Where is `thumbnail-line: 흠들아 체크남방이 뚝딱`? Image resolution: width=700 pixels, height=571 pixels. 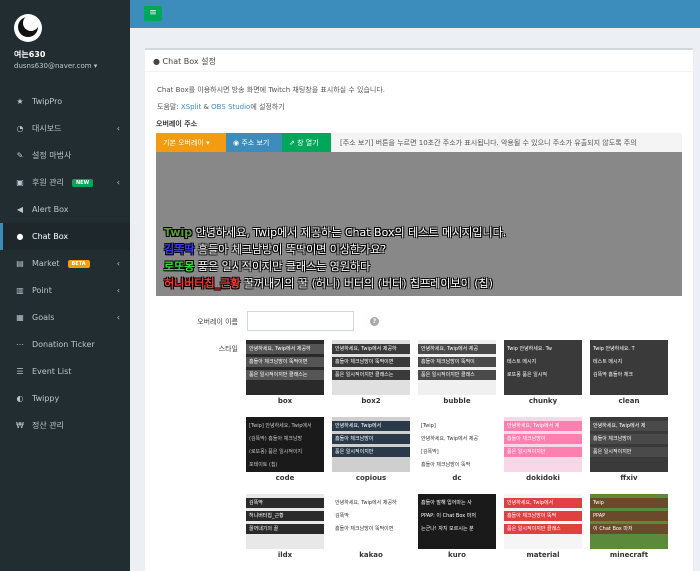 thumbnail-line: 흠들아 체크남방이 뚝딱 is located at coordinates (457, 465).